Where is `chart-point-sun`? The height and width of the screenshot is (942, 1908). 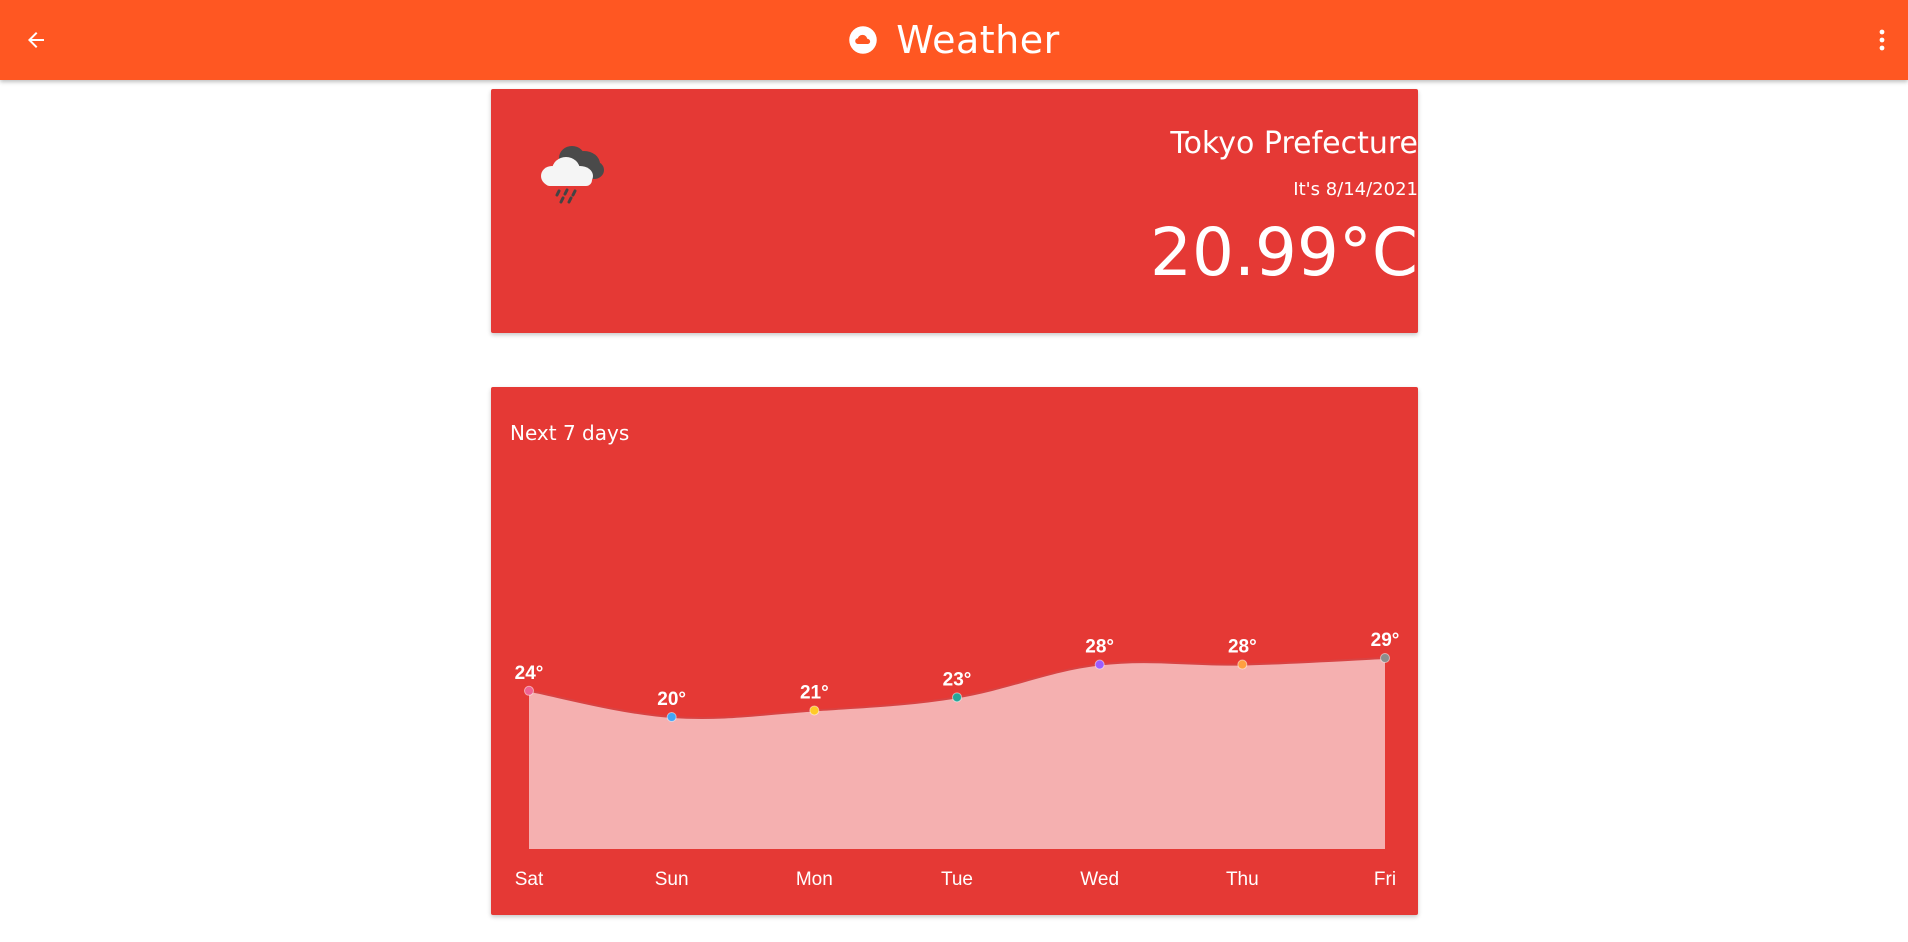 chart-point-sun is located at coordinates (671, 717).